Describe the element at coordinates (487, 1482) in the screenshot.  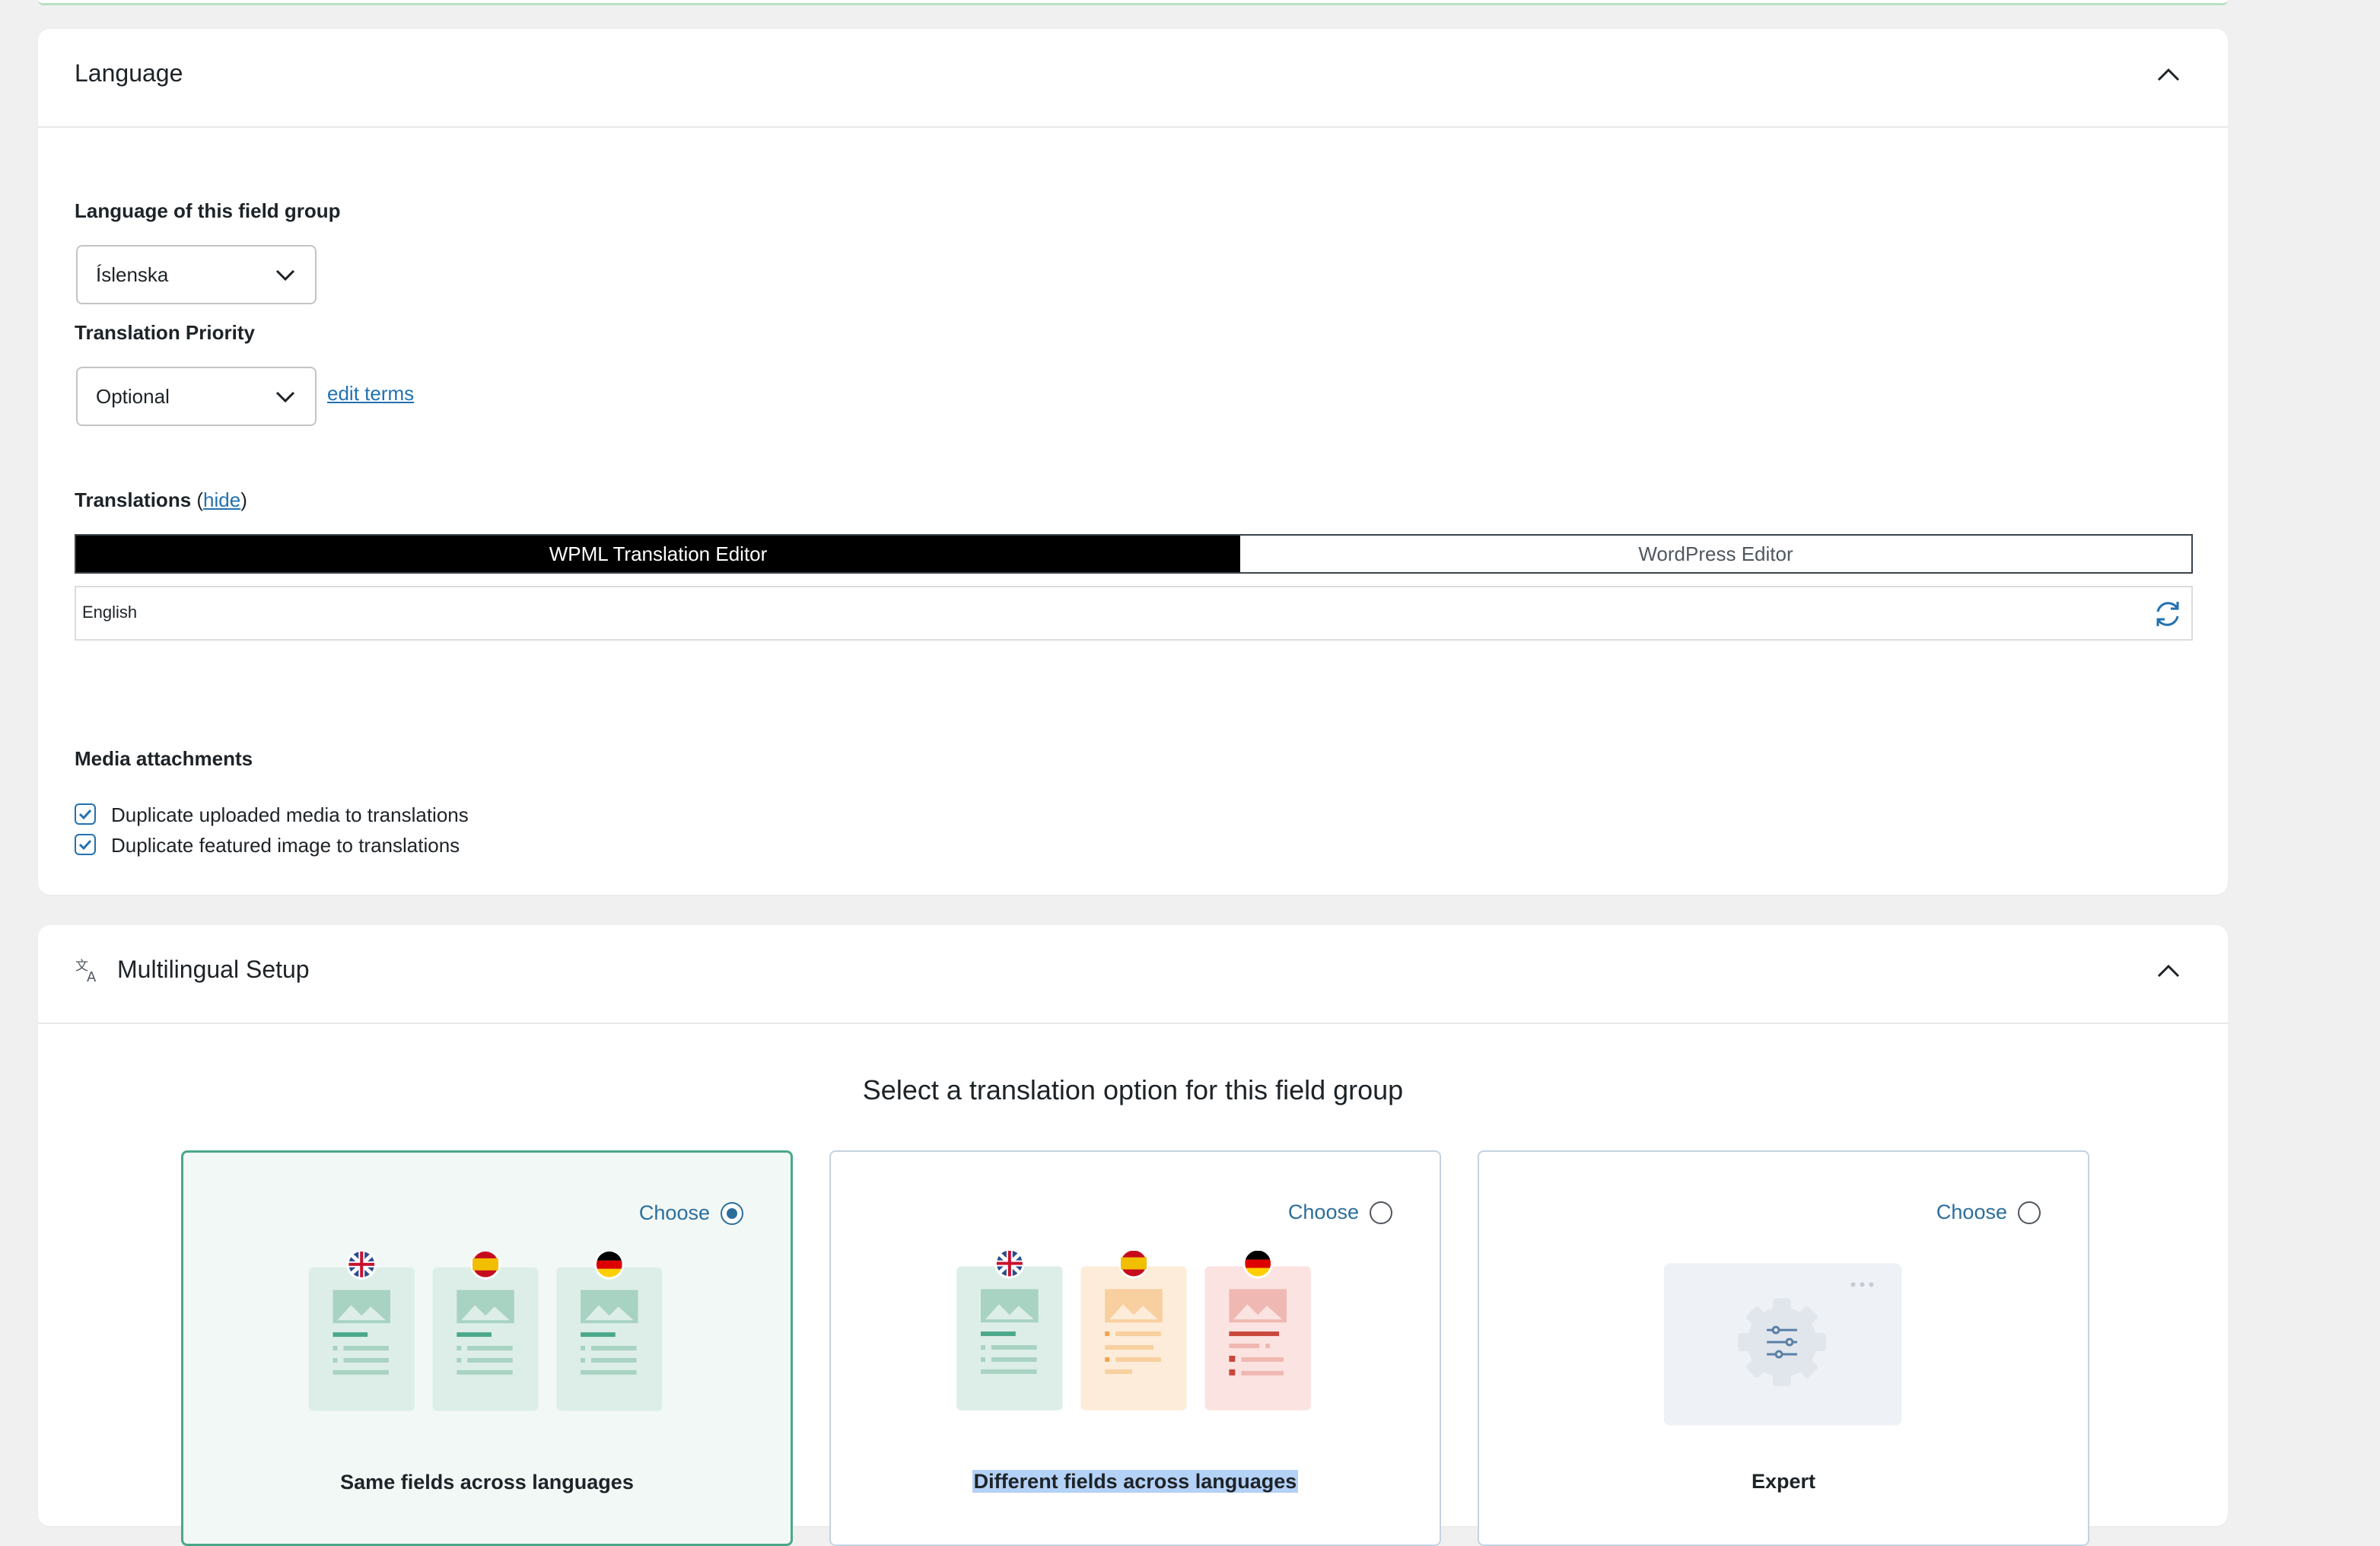
I see `option-title-same-fields: Same fields across languages` at that location.